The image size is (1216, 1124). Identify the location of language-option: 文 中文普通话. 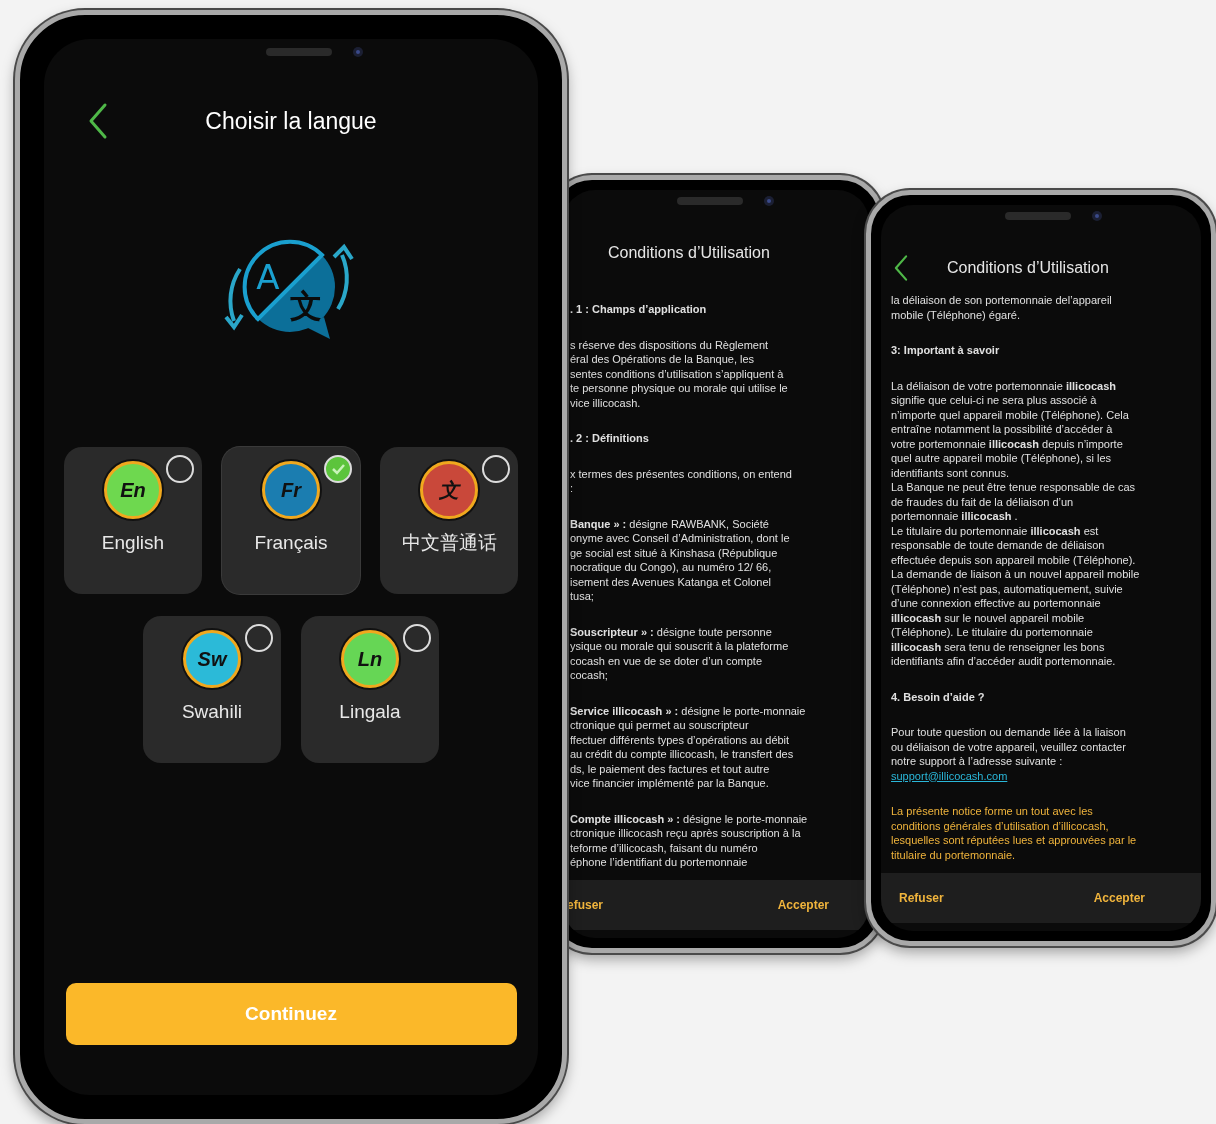
(449, 520).